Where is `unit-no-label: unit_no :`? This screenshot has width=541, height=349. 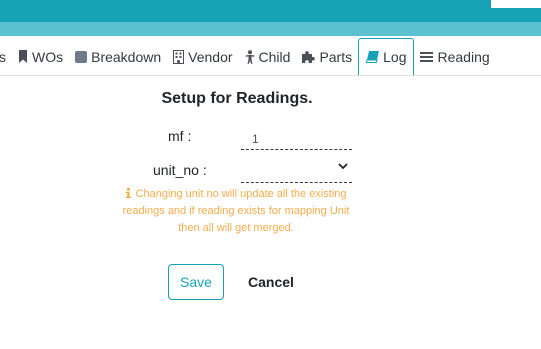
unit-no-label: unit_no : is located at coordinates (180, 170).